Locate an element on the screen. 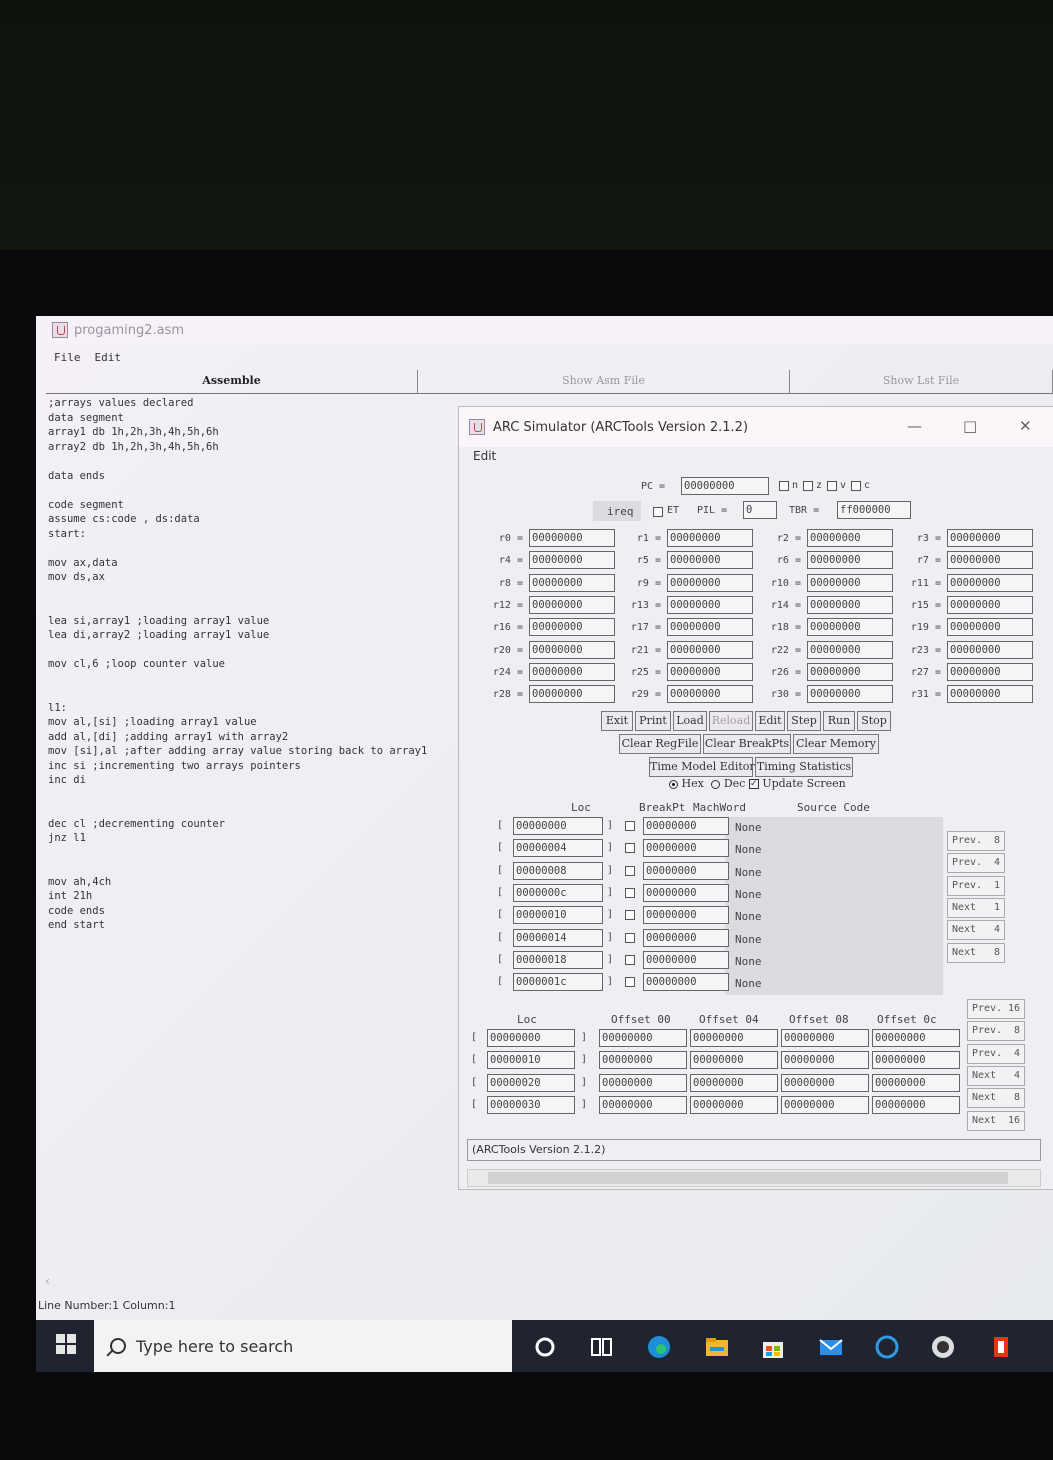 This screenshot has width=1053, height=1460. register-field-r10: 00000000 is located at coordinates (850, 582).